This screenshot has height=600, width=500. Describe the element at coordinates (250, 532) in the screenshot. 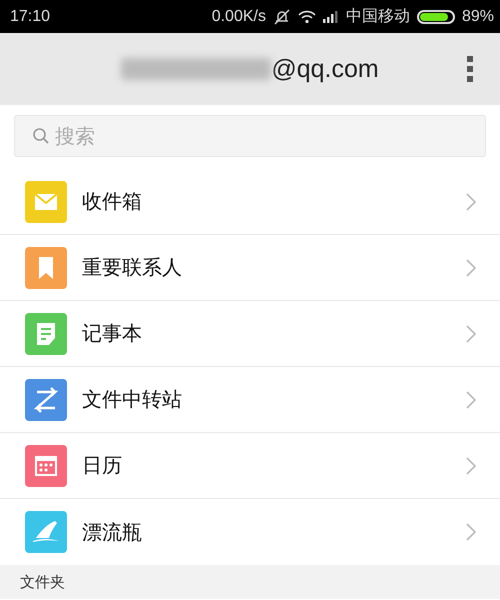

I see `menu-item: 漂流瓶` at that location.